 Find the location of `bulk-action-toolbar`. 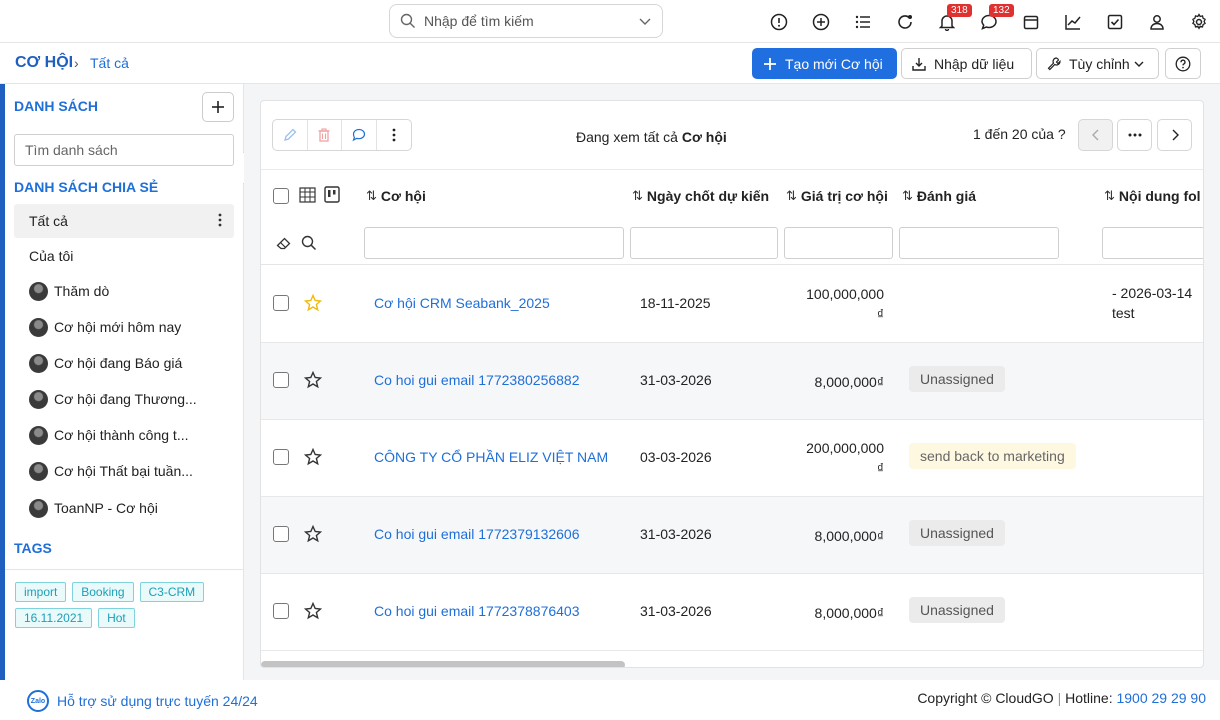

bulk-action-toolbar is located at coordinates (342, 135).